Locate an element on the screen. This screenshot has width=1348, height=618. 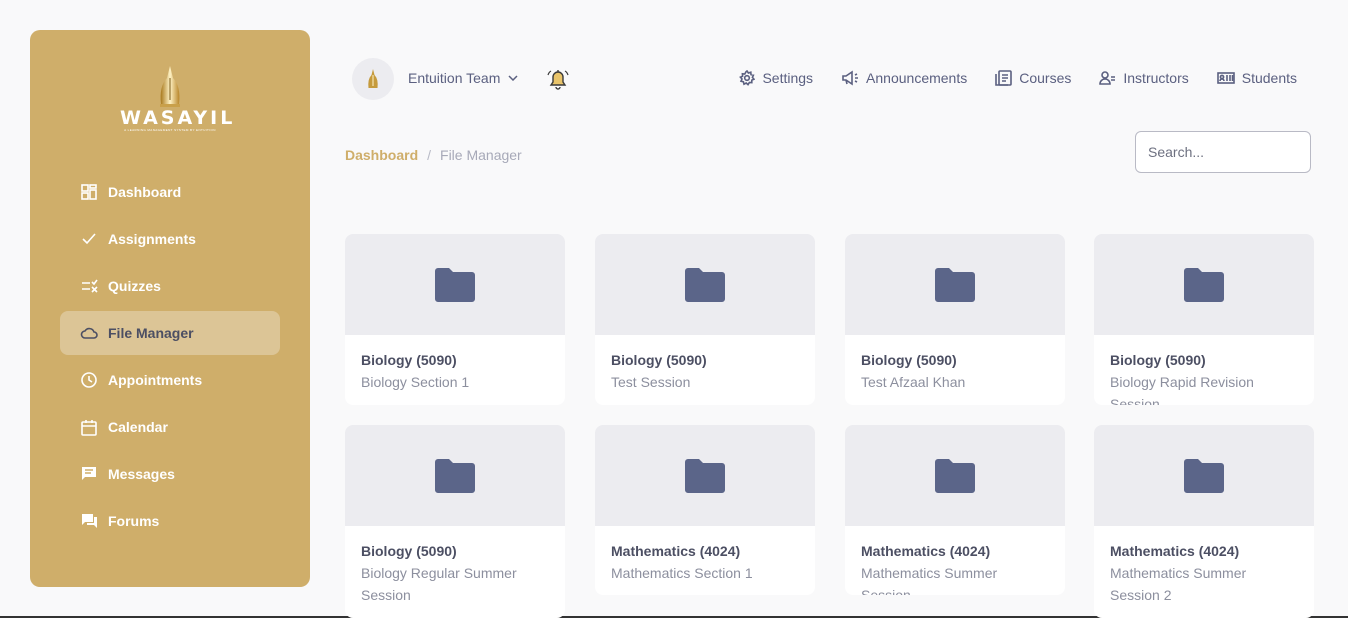
sidebar-item-label: Dashboard is located at coordinates (145, 192).